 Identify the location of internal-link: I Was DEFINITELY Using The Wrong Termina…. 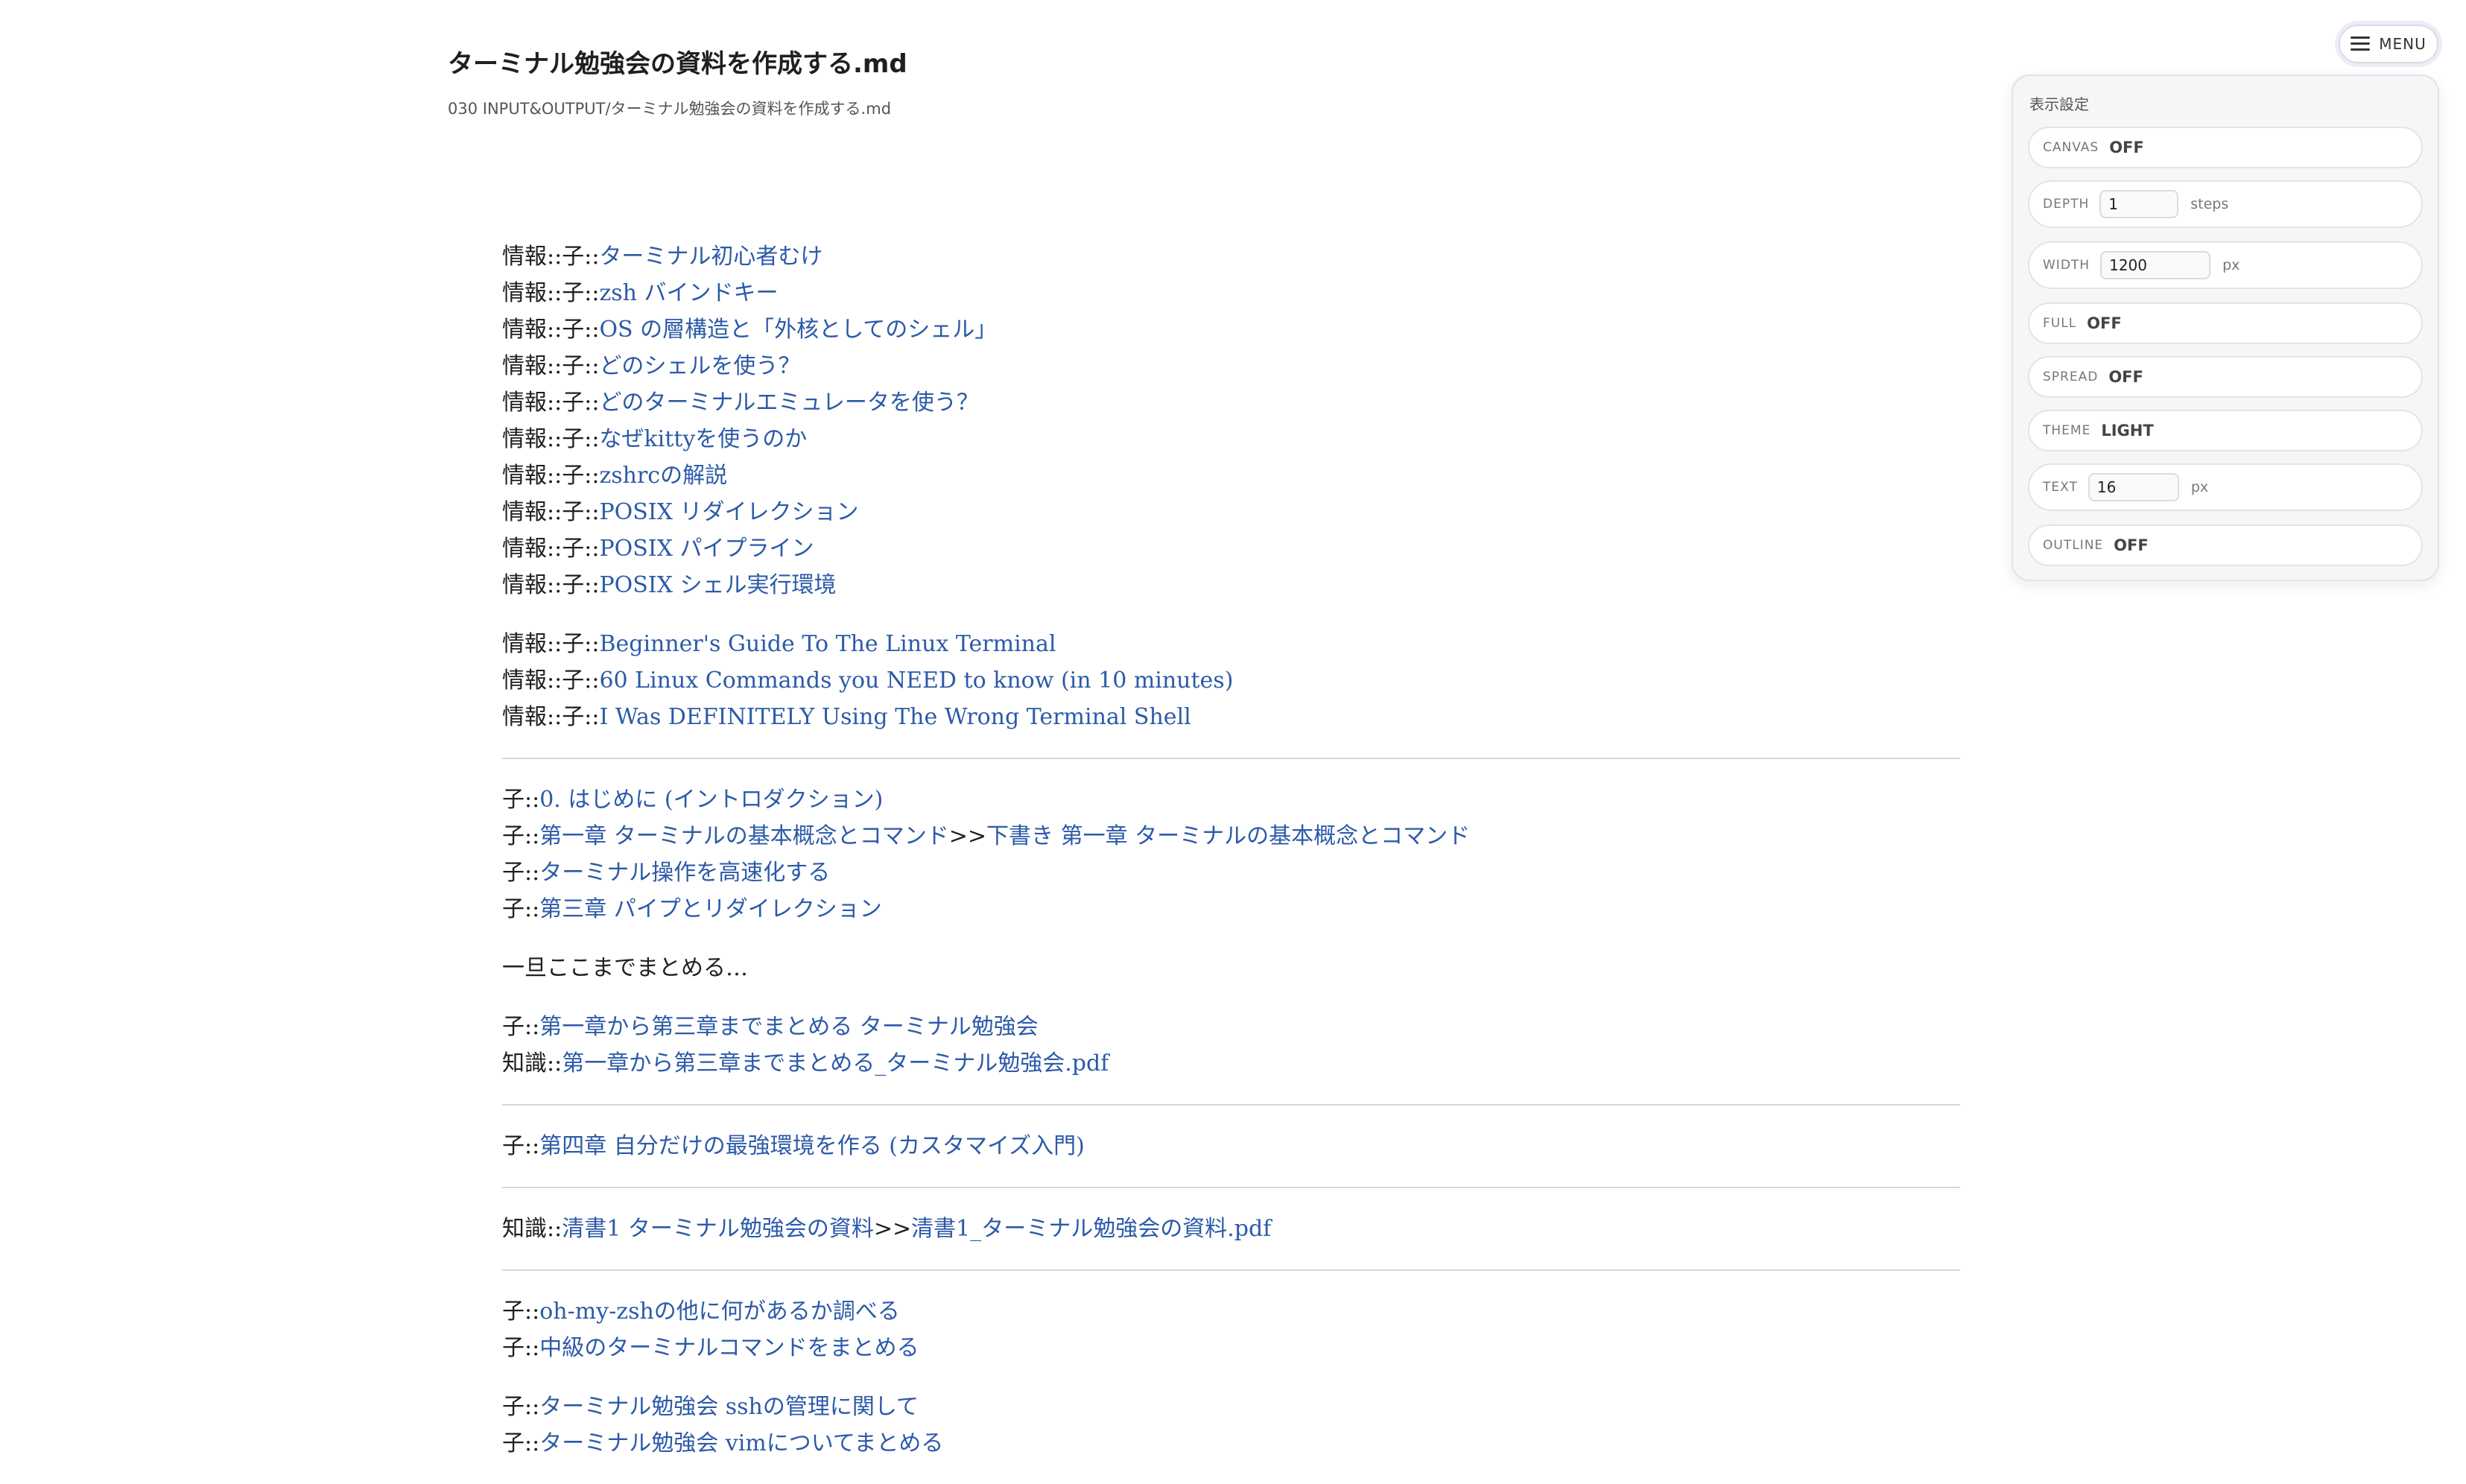
(895, 717).